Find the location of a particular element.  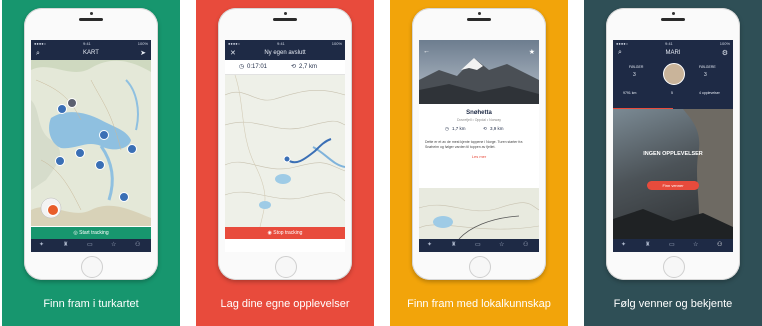

stat-distance: 9791 km is located at coordinates (630, 93).